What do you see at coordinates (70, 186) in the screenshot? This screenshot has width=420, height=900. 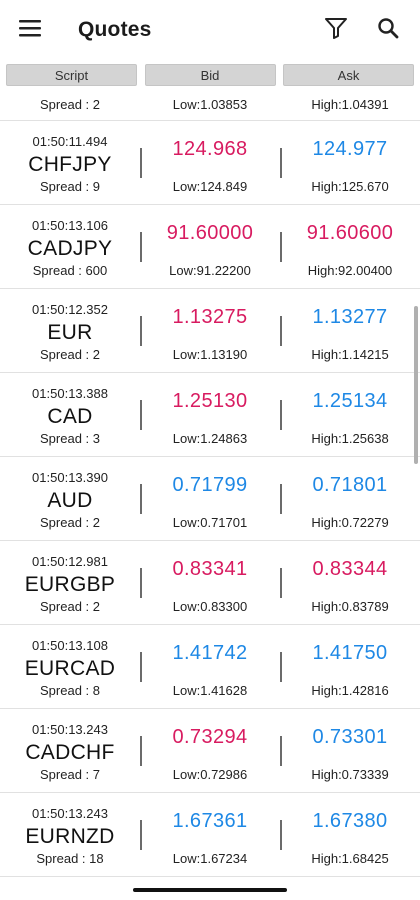 I see `spread-text: Spread : 9` at bounding box center [70, 186].